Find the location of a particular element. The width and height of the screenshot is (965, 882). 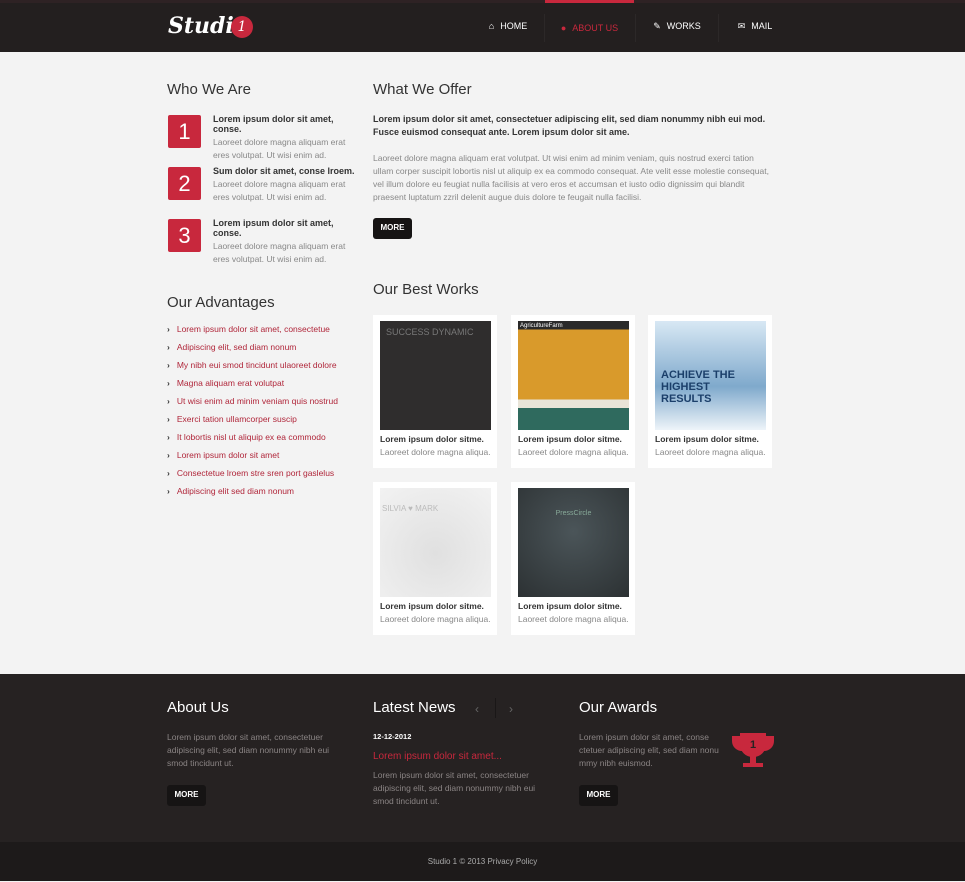

more-button: MORE is located at coordinates (392, 228).